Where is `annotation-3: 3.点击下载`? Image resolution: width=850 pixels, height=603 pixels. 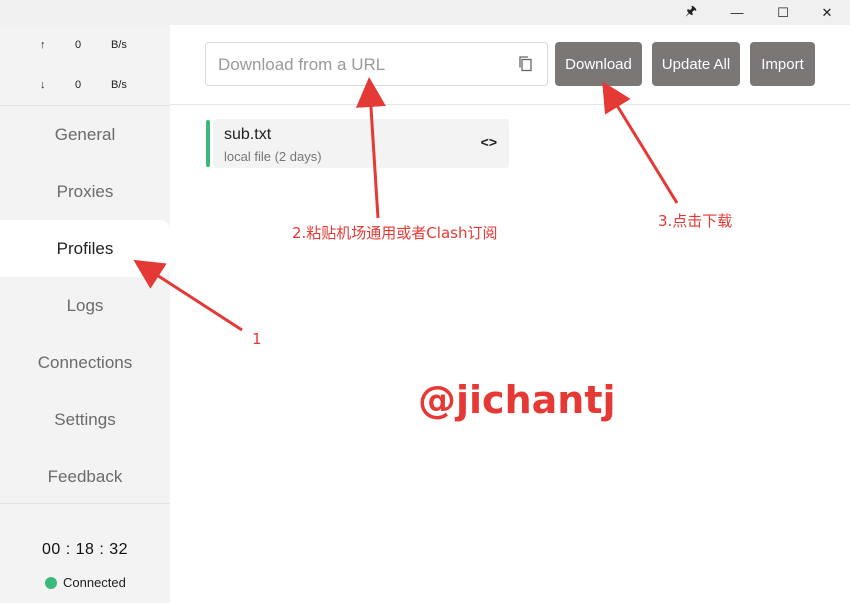 annotation-3: 3.点击下载 is located at coordinates (695, 221).